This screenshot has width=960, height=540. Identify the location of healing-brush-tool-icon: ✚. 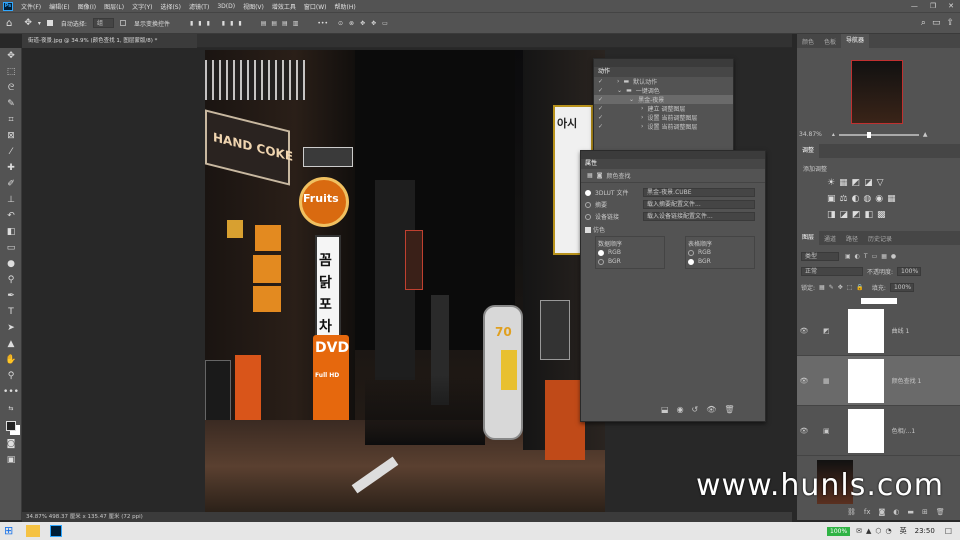
(11, 168).